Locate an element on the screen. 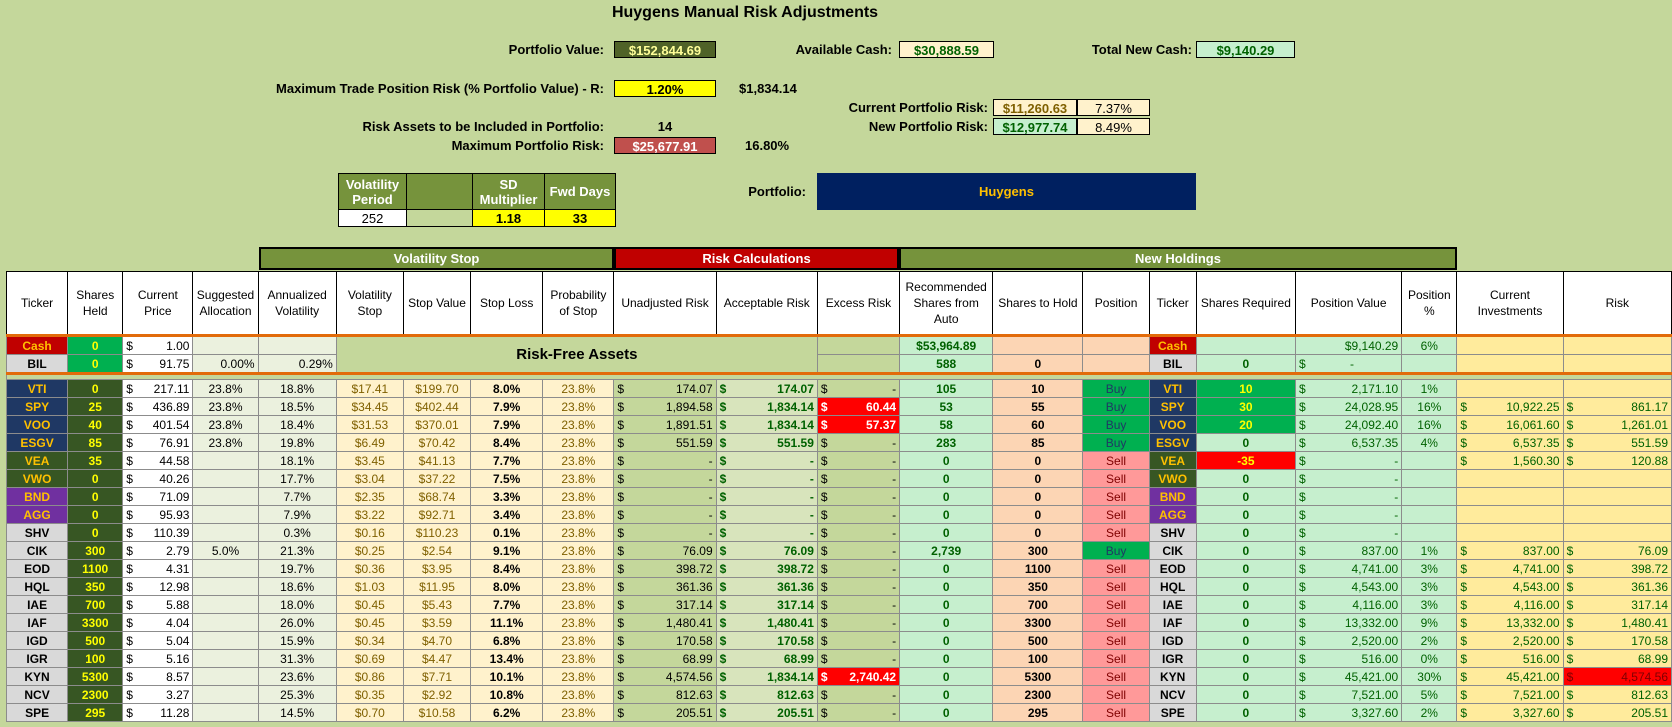 Image resolution: width=1672 pixels, height=727 pixels. ticker-cell: IGD is located at coordinates (37, 640).